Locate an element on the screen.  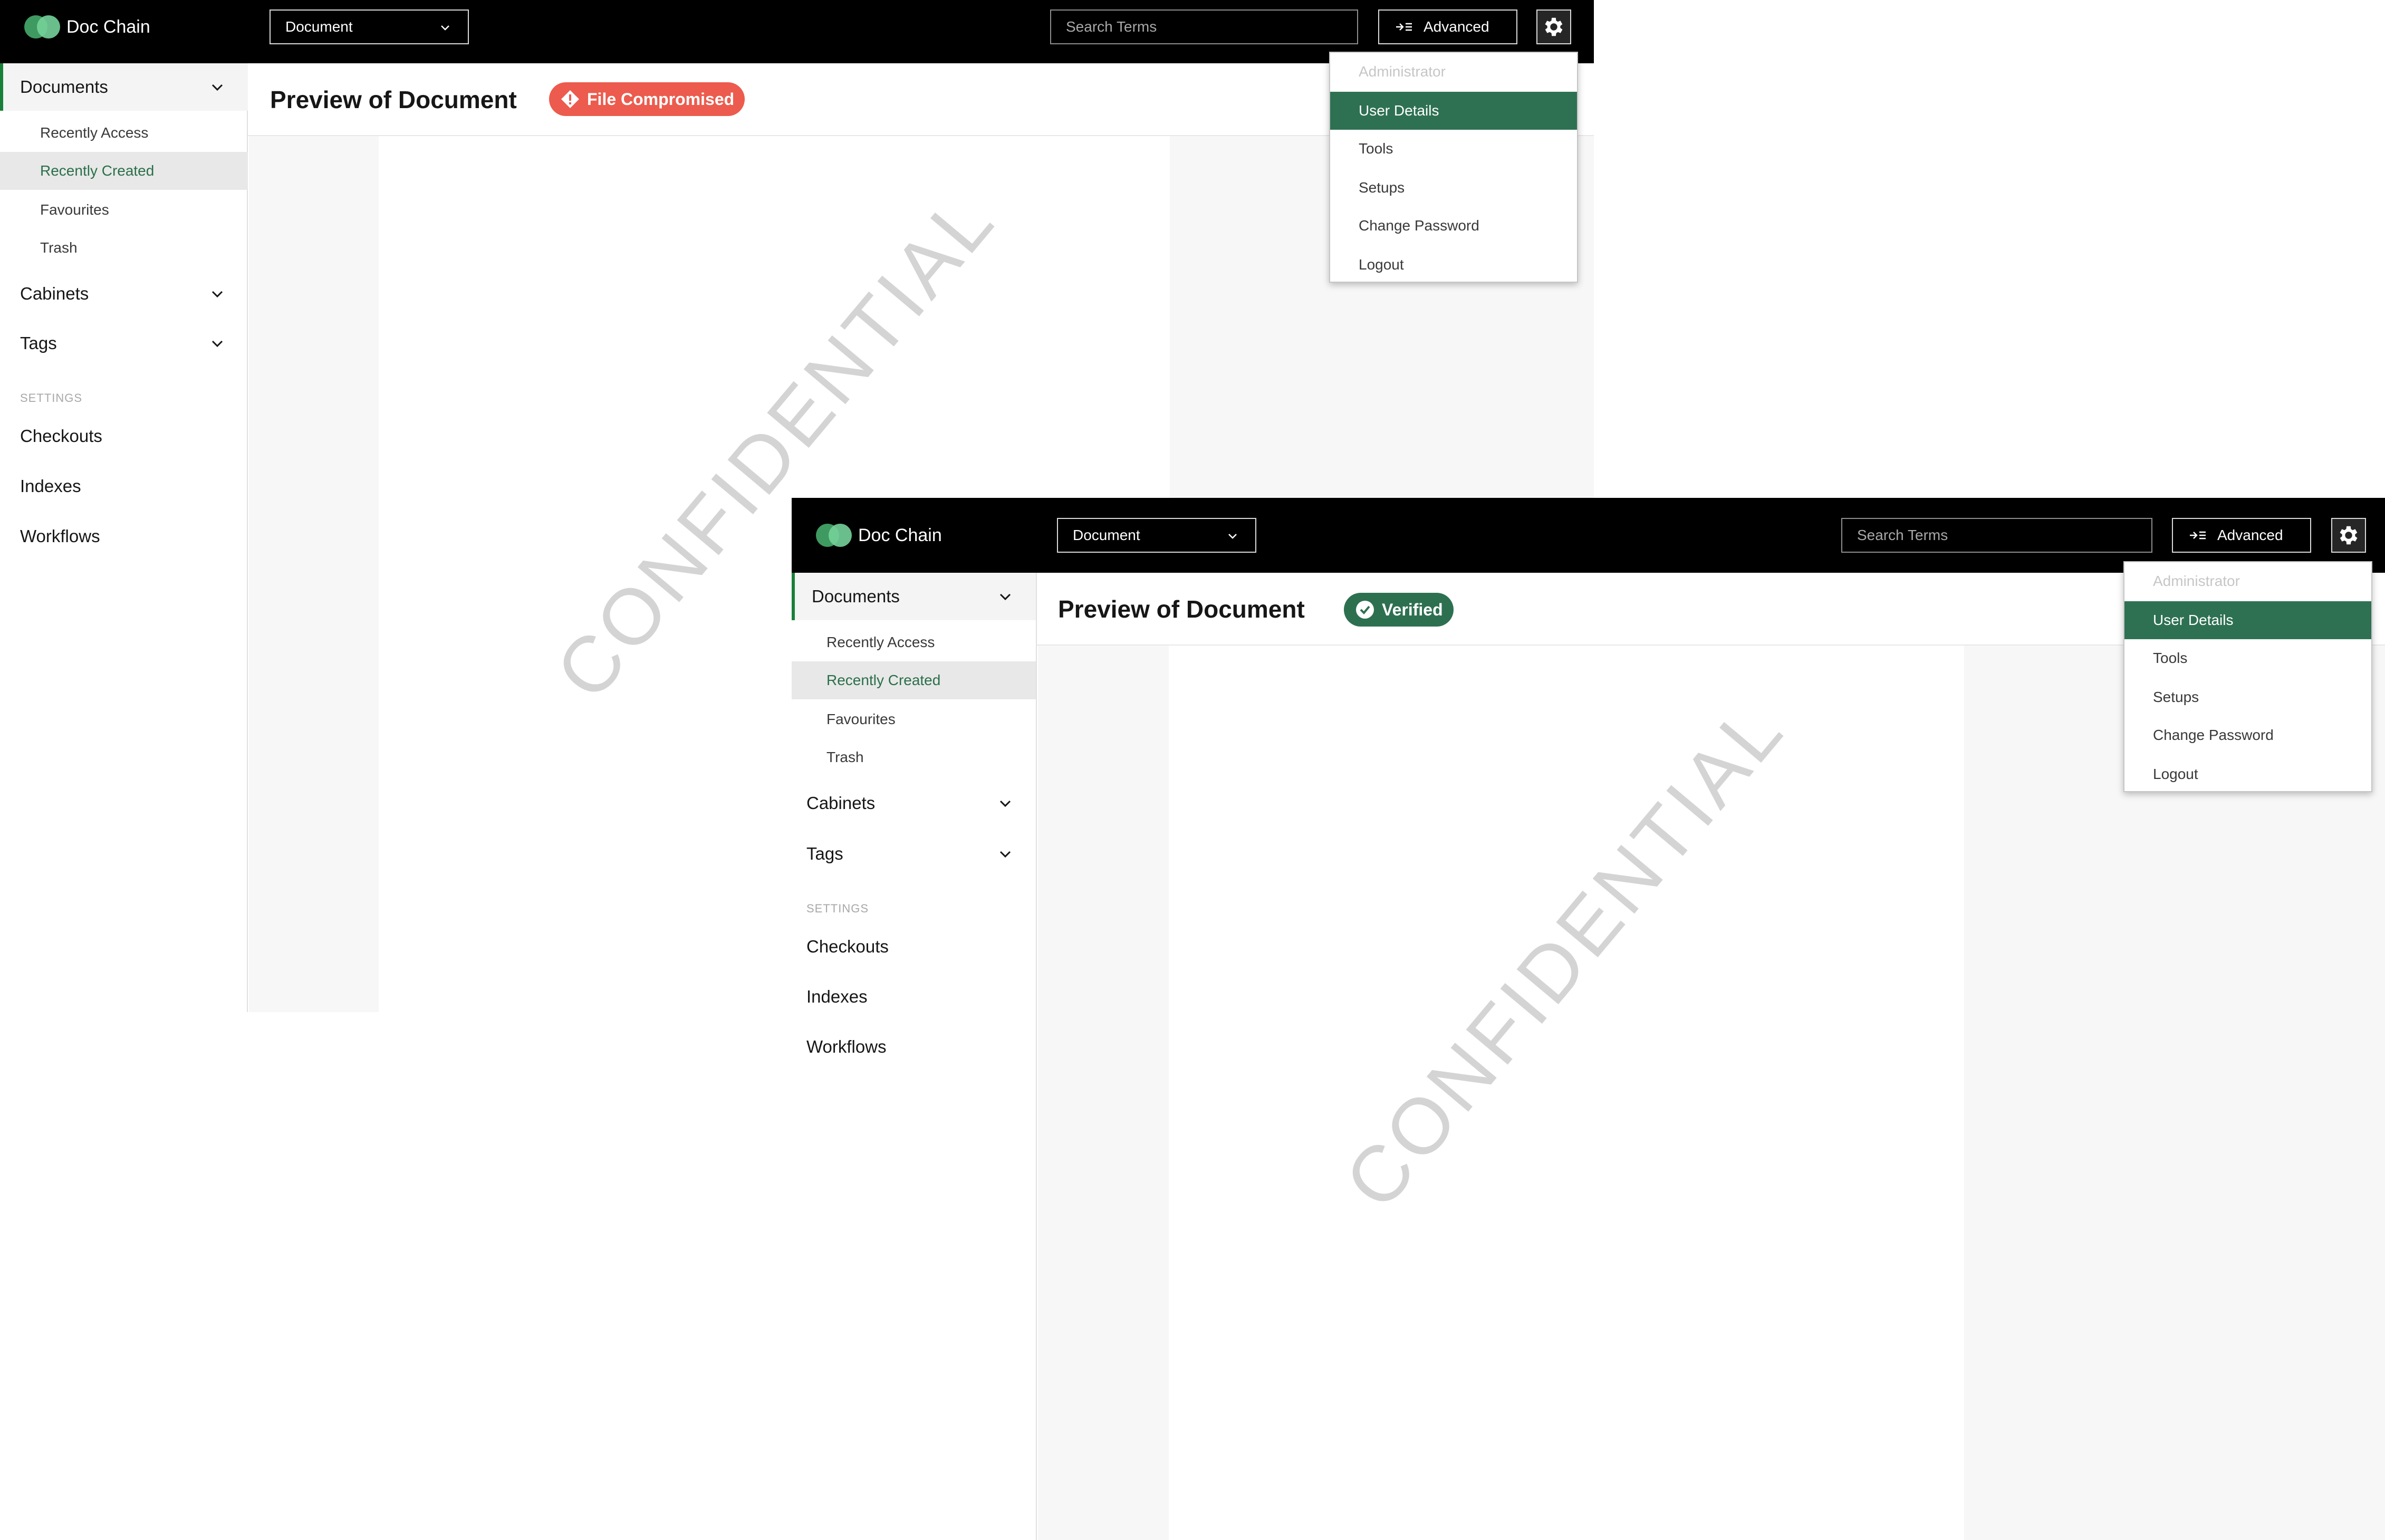
status-badge-label: Verified is located at coordinates (1413, 609).